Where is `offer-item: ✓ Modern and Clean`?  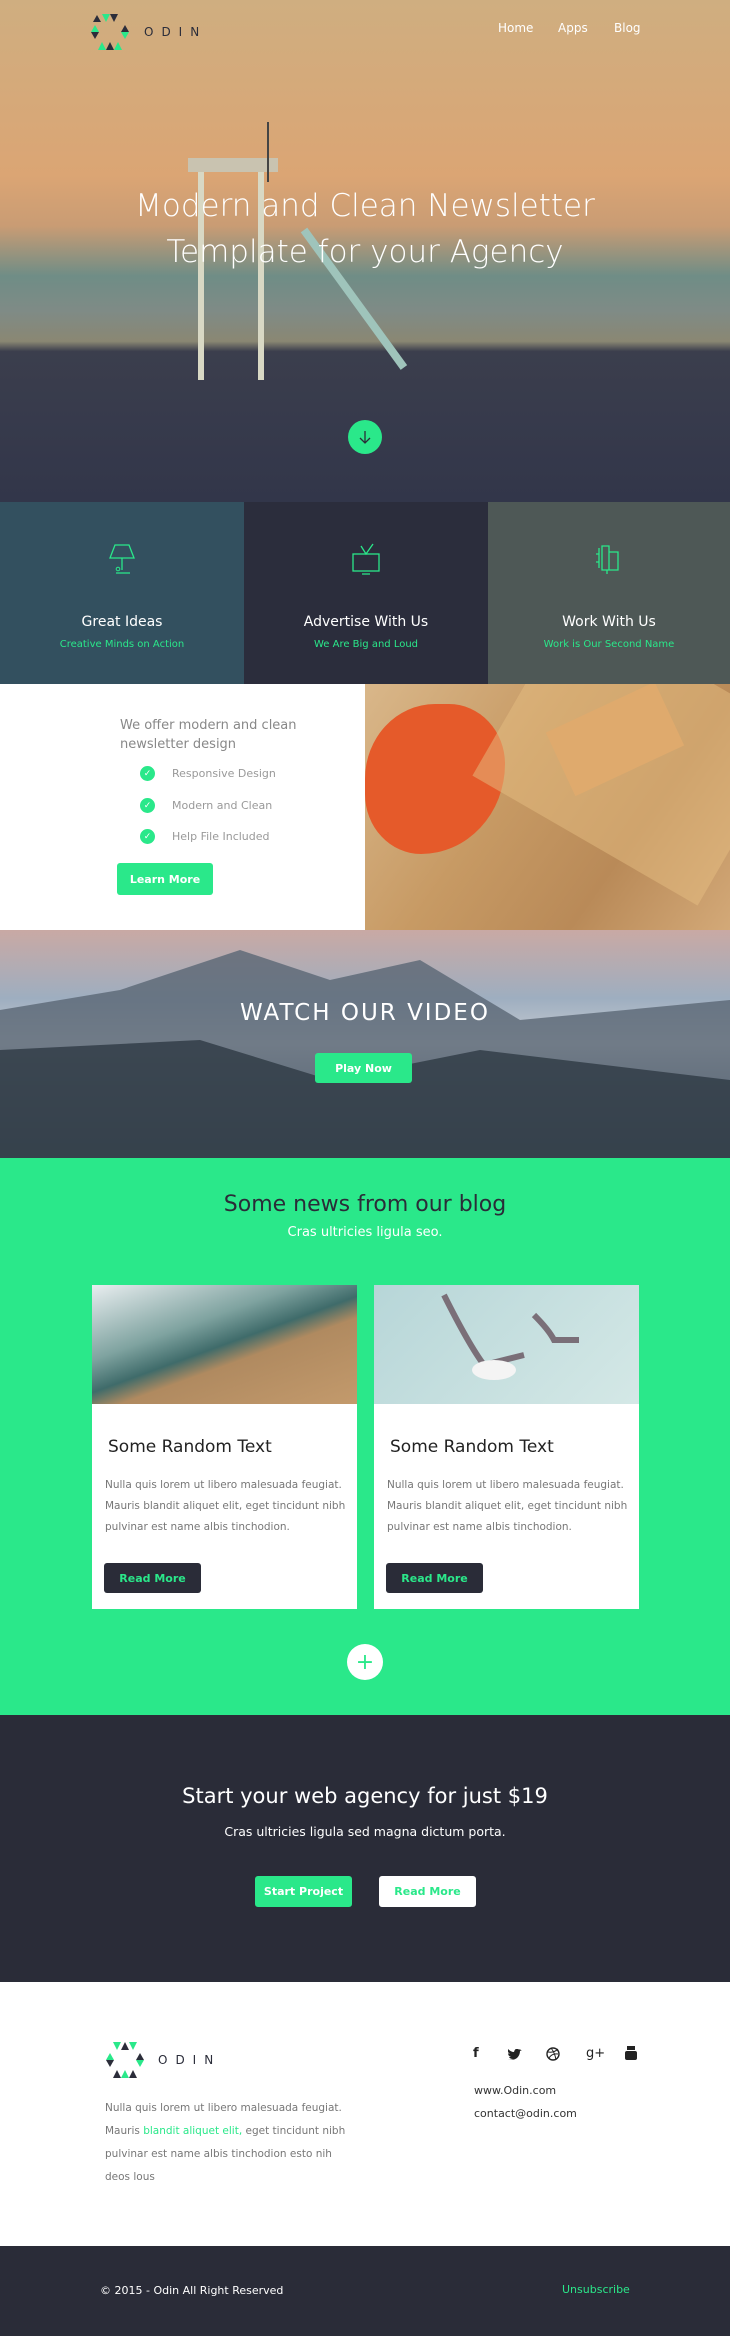
offer-item: ✓ Modern and Clean is located at coordinates (206, 805).